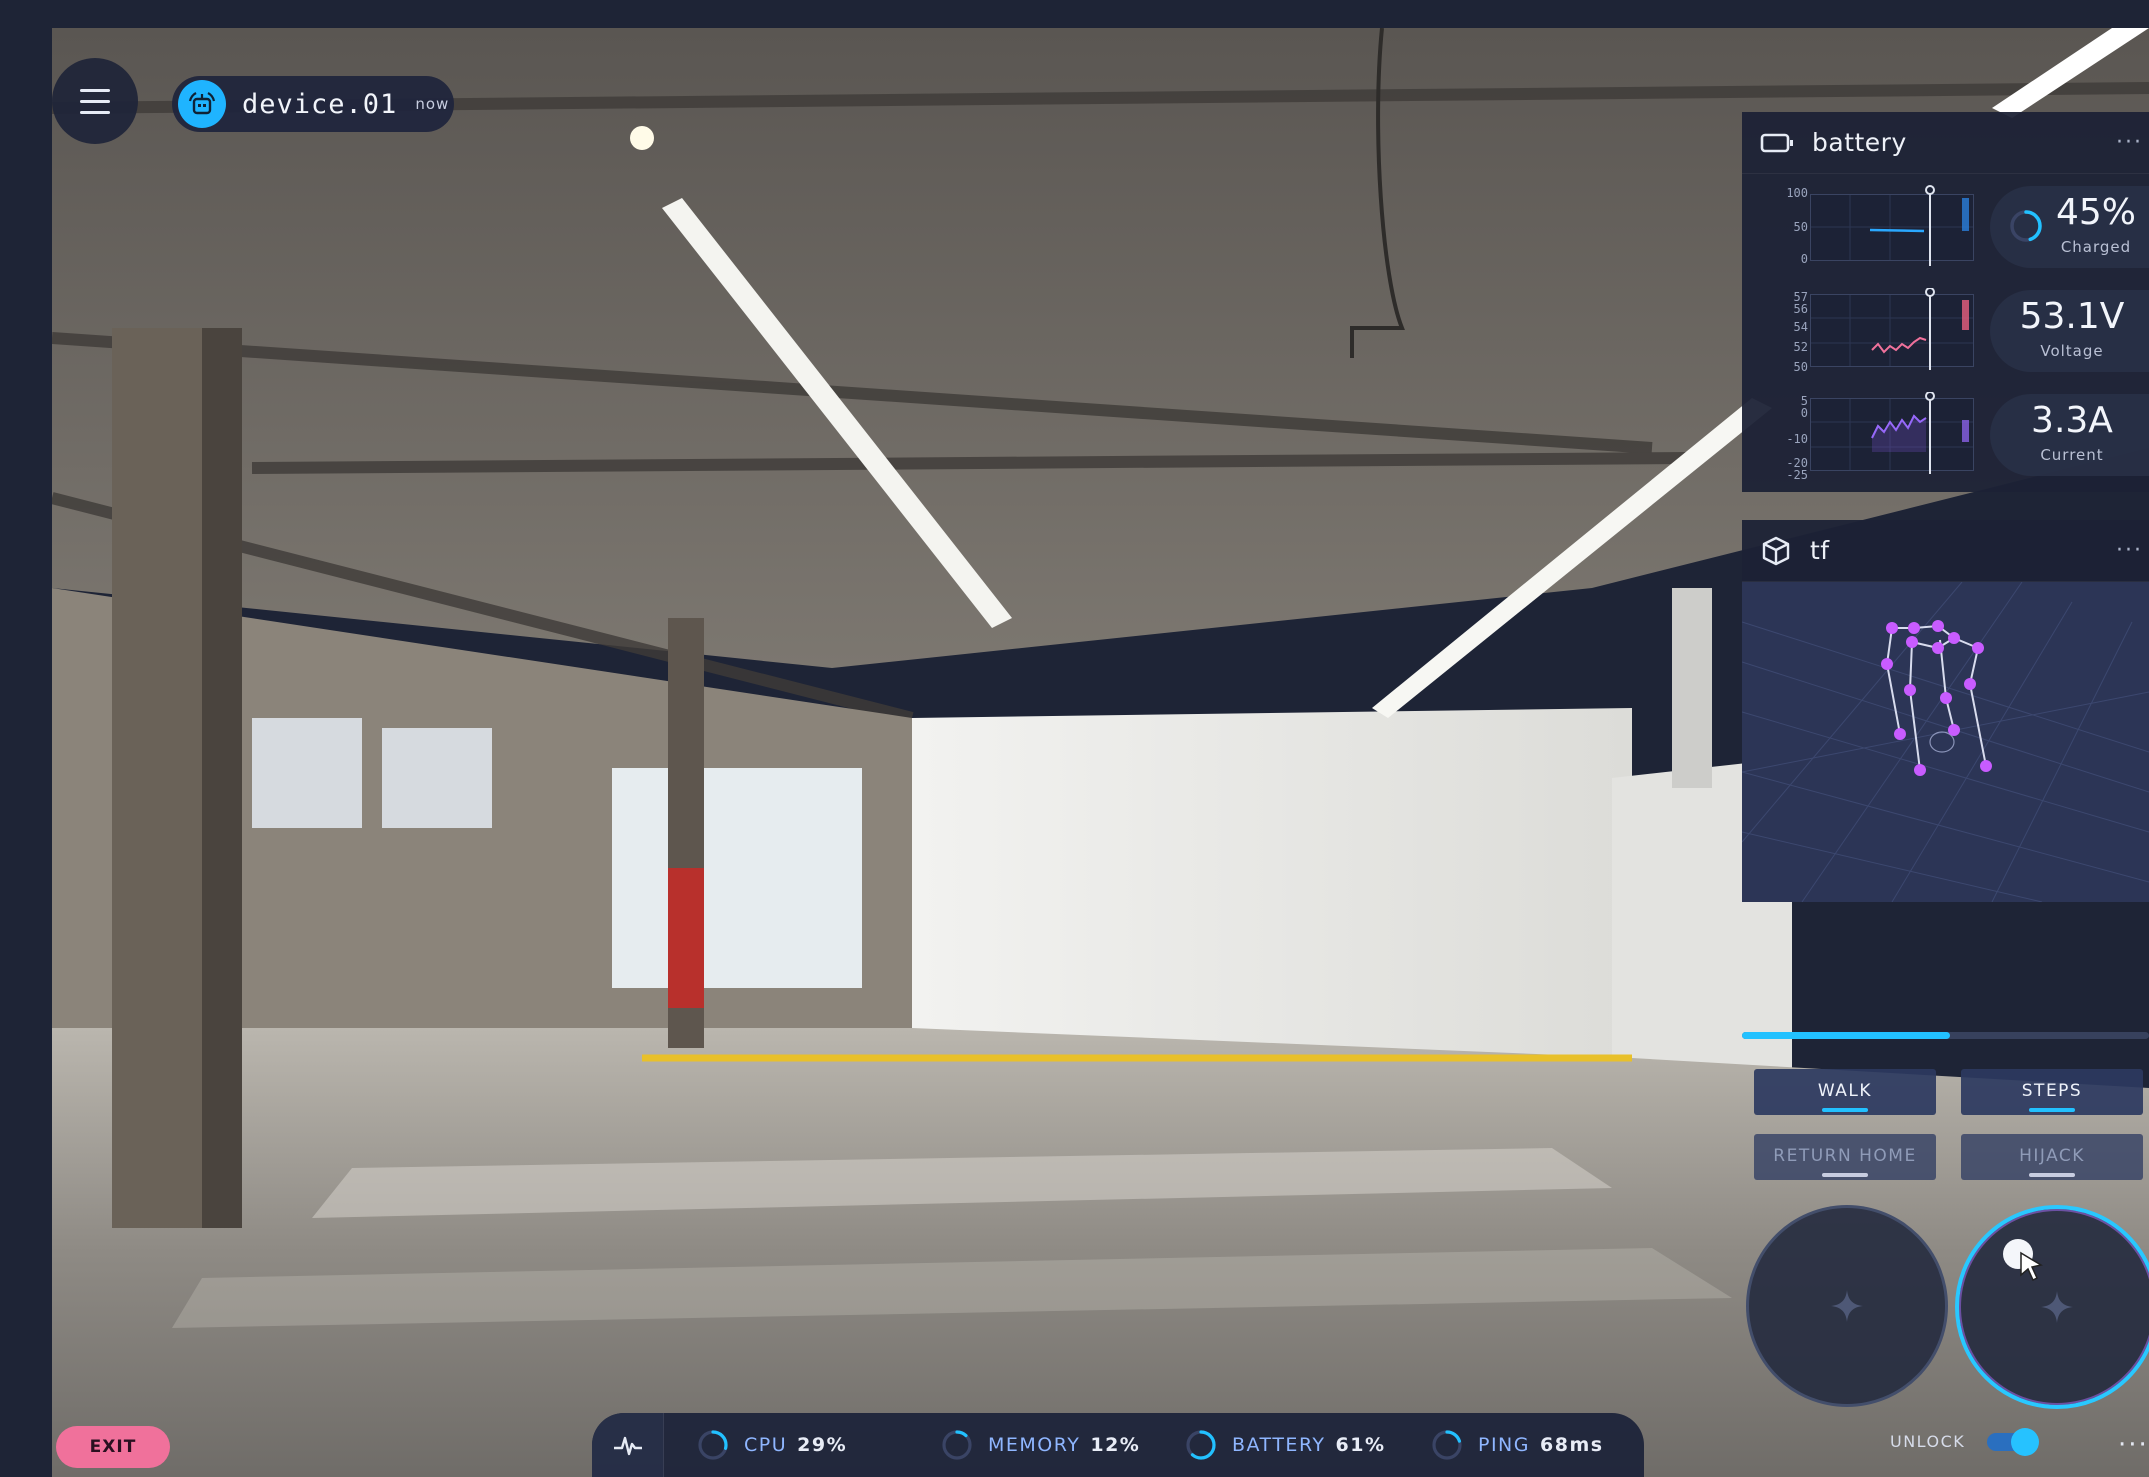 This screenshot has width=2149, height=1477. What do you see at coordinates (1945, 551) in the screenshot?
I see `tf-panel-header: tf ···` at bounding box center [1945, 551].